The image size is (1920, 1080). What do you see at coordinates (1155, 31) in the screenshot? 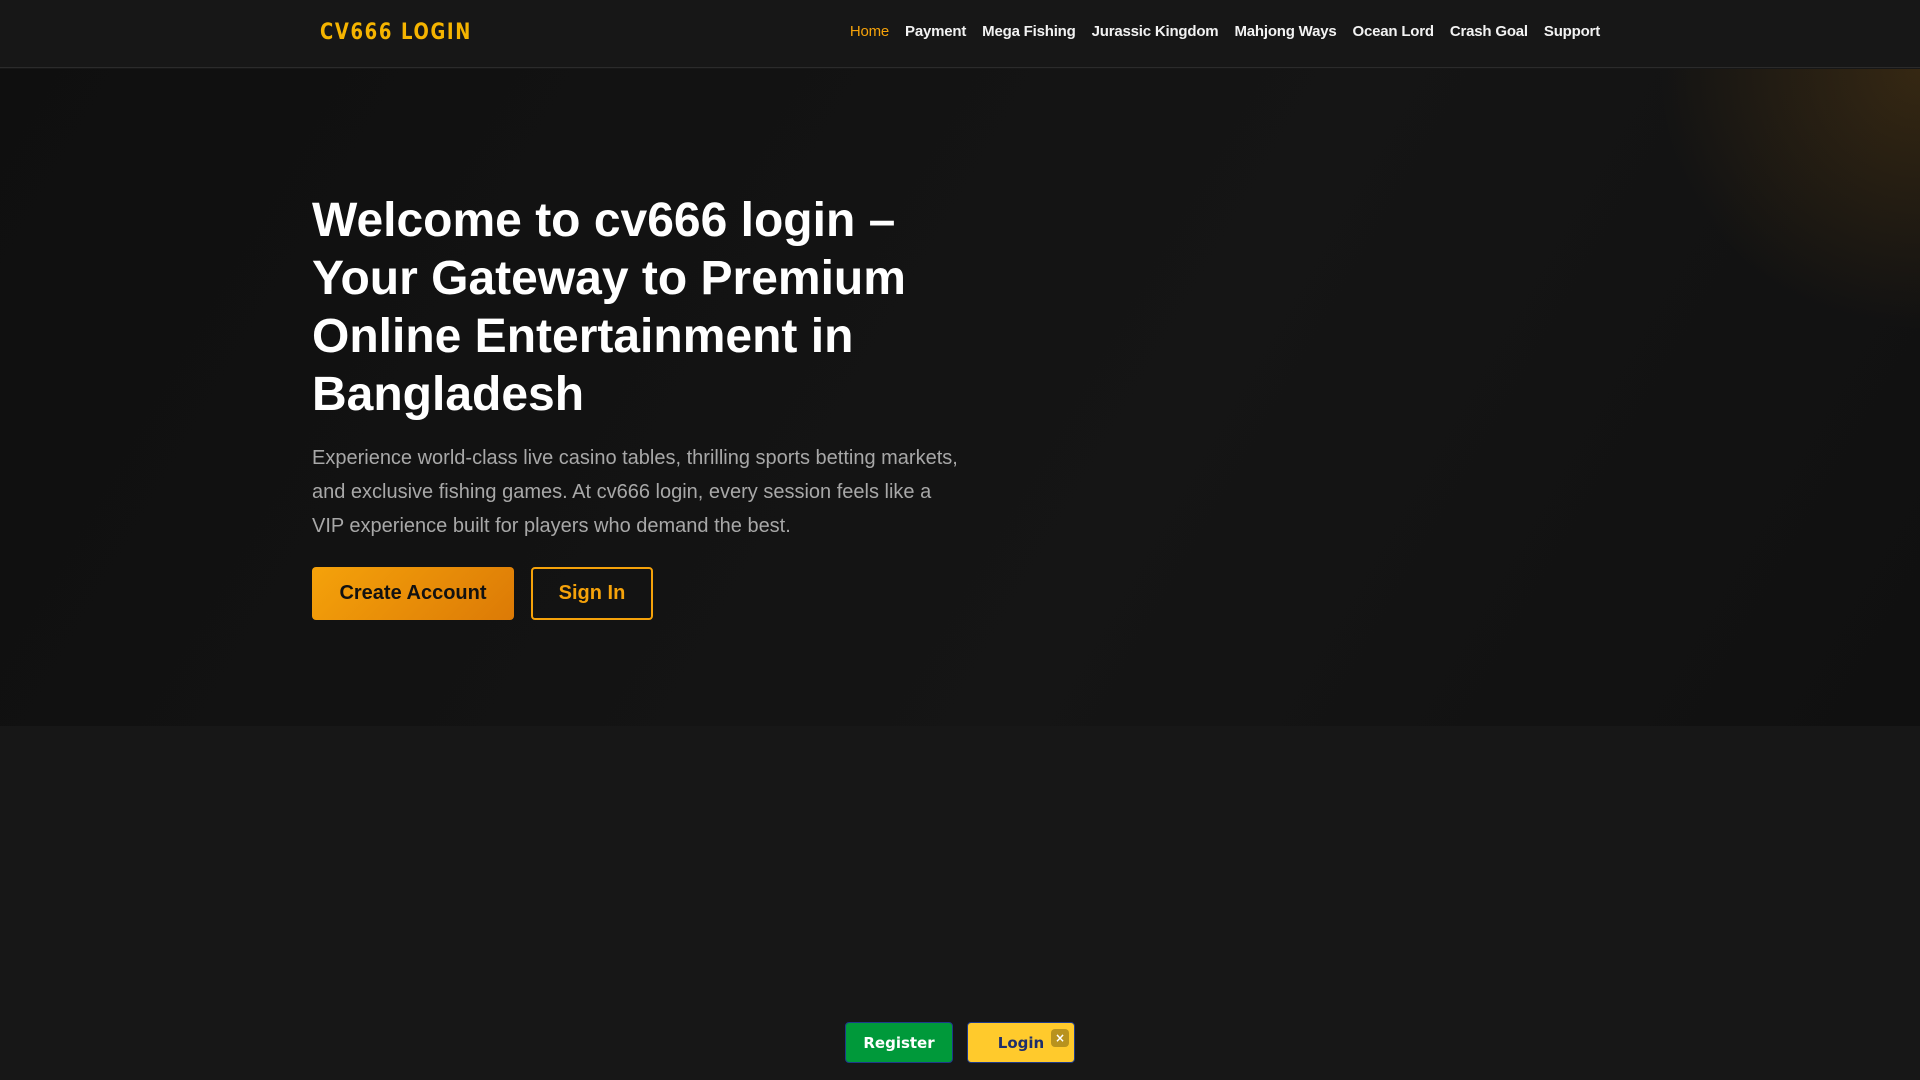
I see `nav-jurassic-kingdom: Jurassic Kingdom` at bounding box center [1155, 31].